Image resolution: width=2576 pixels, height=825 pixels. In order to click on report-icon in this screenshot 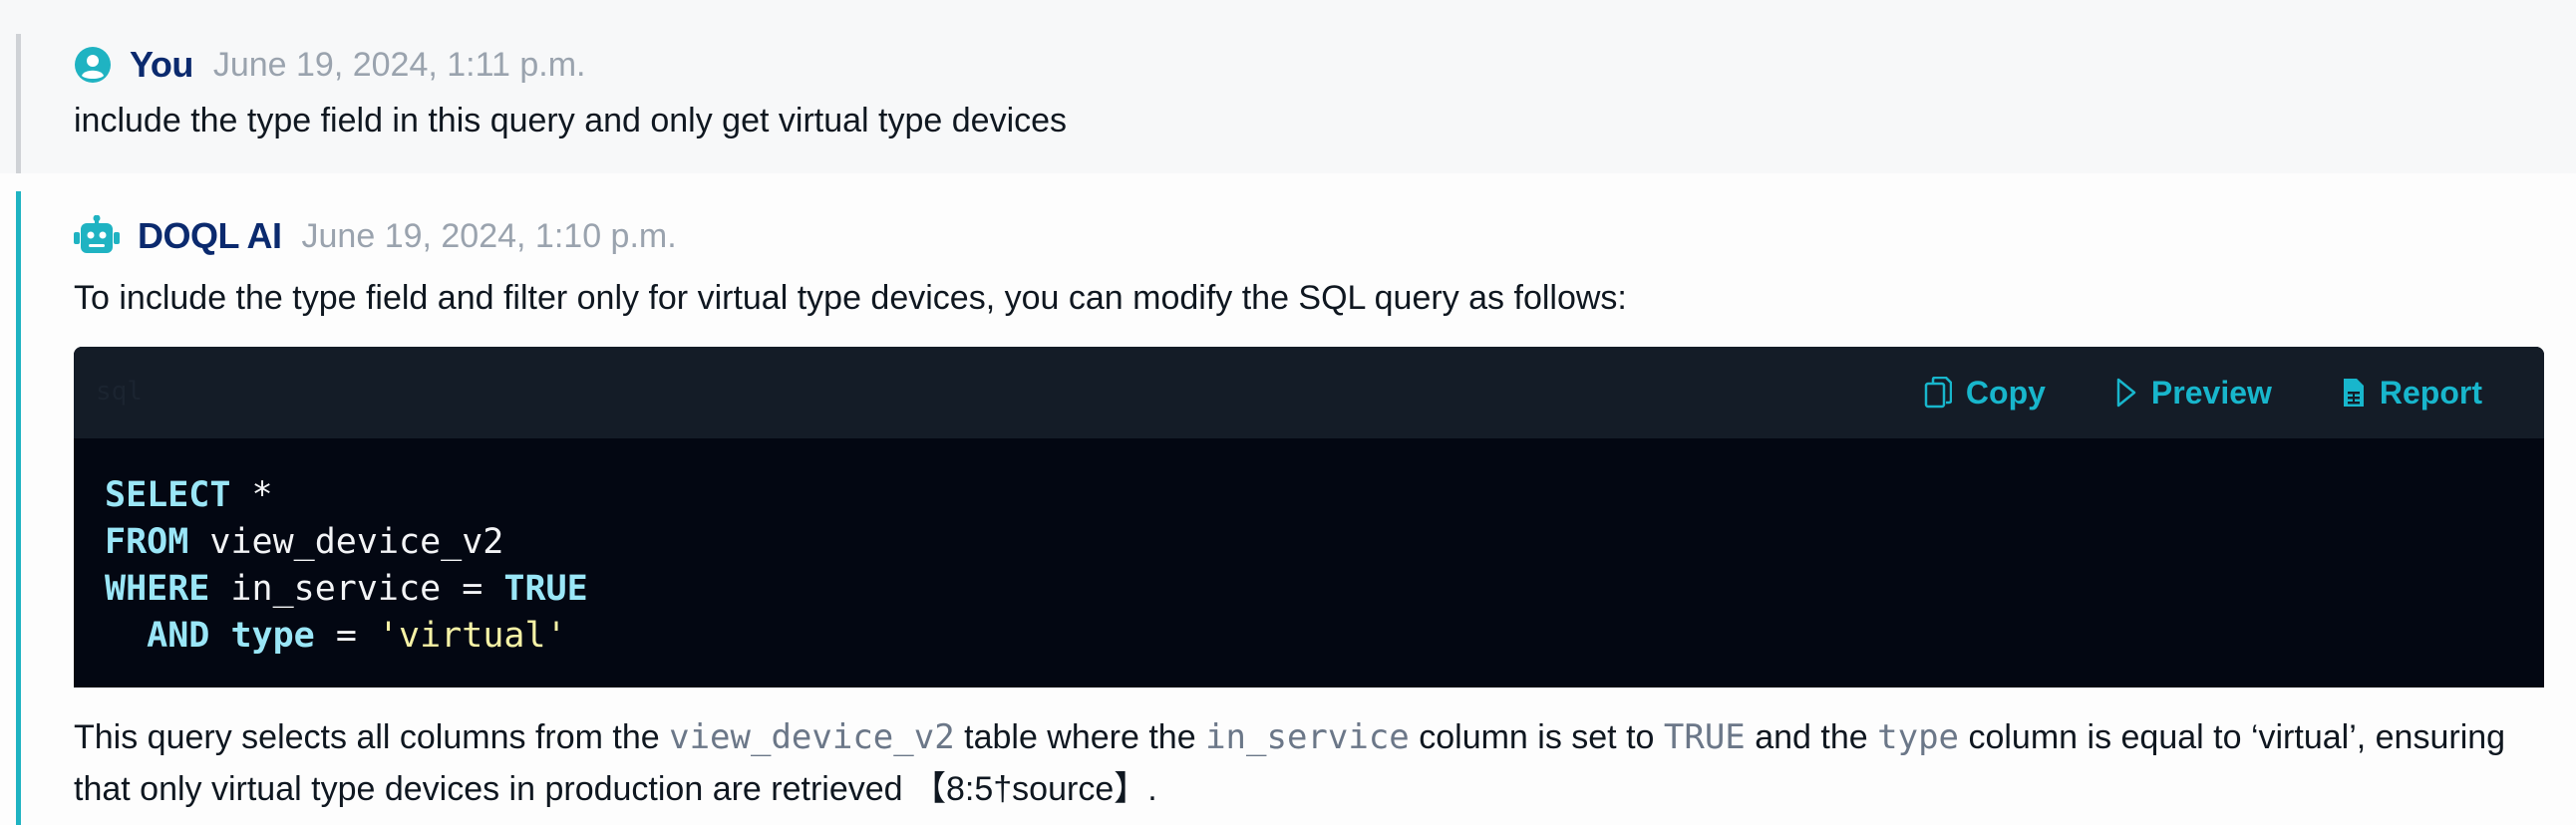, I will do `click(2353, 393)`.